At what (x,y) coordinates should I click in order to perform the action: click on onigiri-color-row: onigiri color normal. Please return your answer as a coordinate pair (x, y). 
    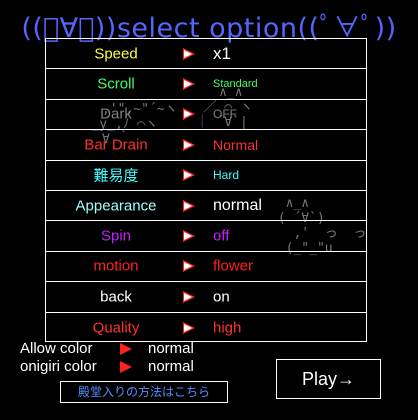
    Looking at the image, I should click on (107, 366).